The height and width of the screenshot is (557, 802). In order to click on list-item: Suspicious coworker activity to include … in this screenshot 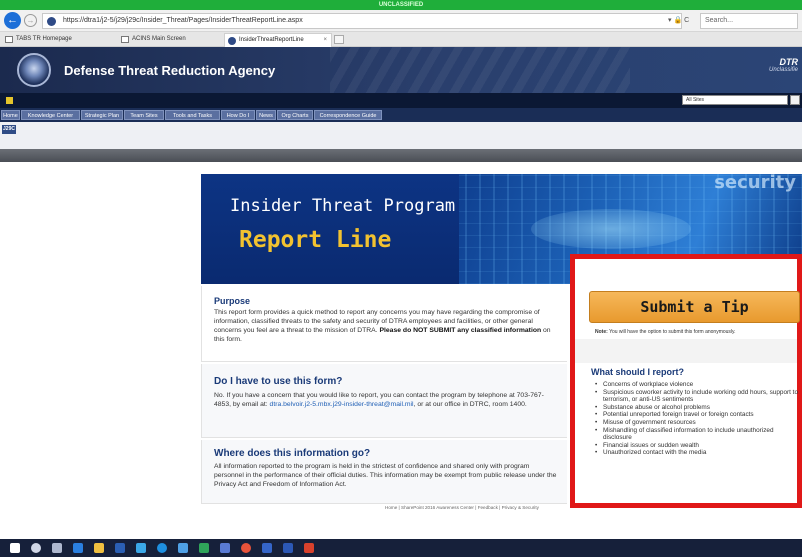, I will do `click(694, 396)`.